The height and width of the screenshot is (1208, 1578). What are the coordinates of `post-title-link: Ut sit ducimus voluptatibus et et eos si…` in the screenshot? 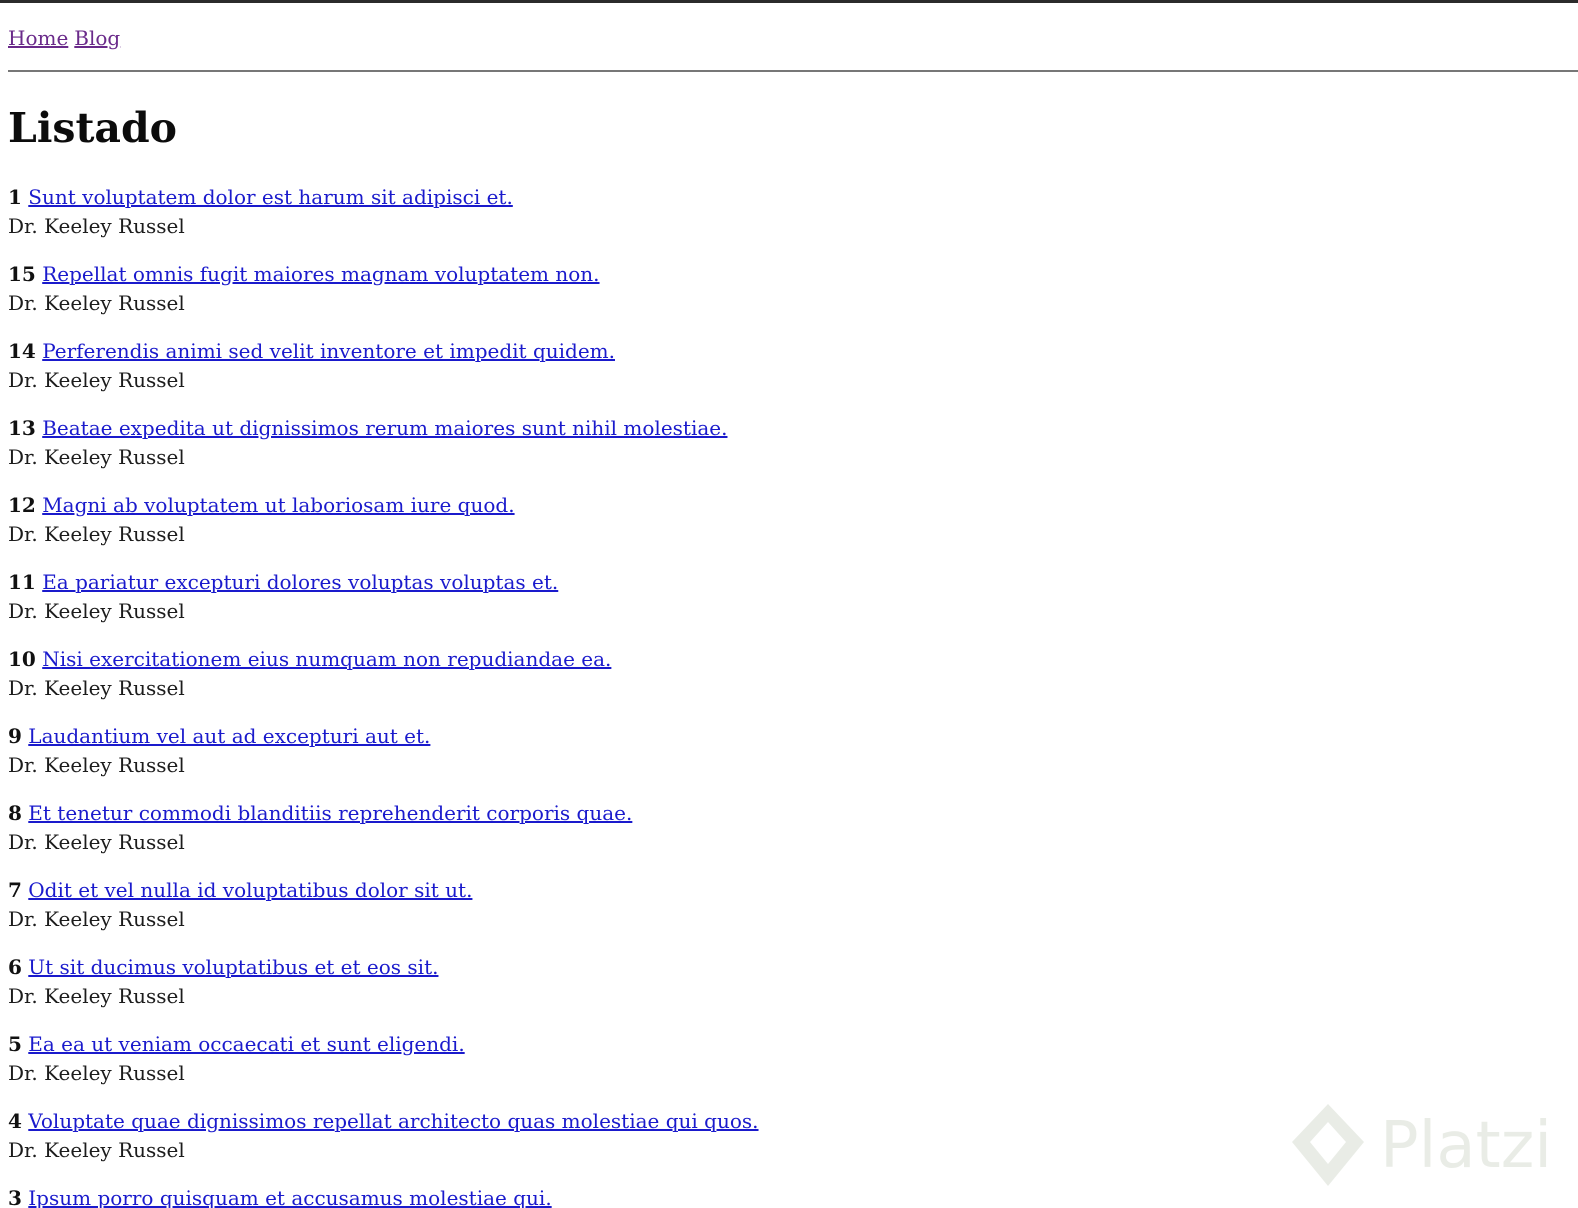 It's located at (233, 967).